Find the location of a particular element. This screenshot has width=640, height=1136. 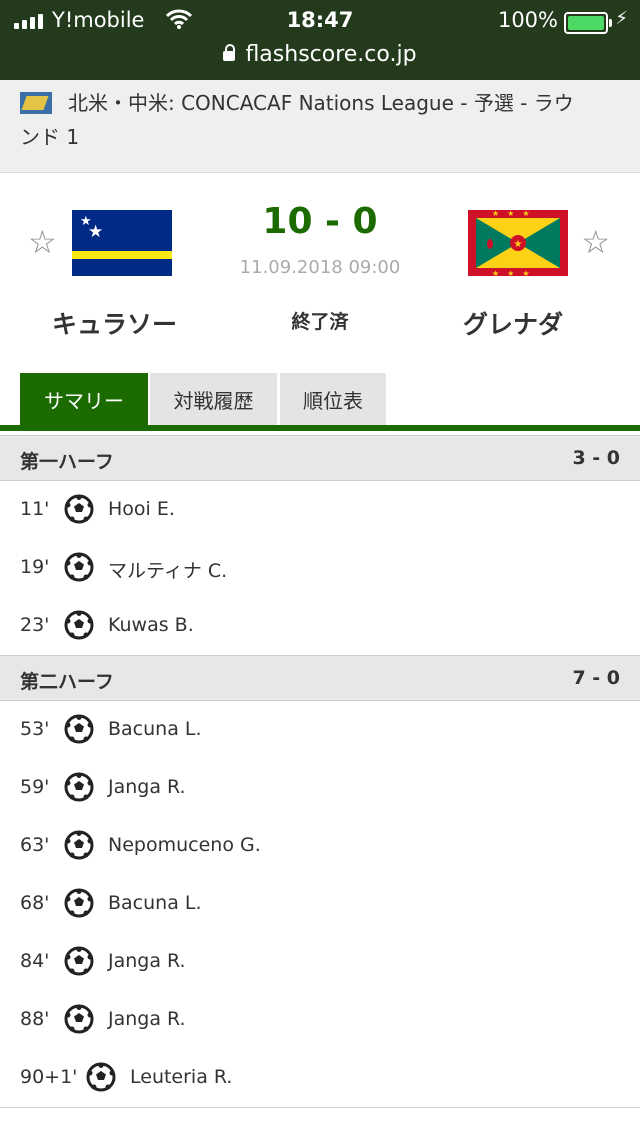

incident-row: 90+1' Leuteria R. is located at coordinates (320, 1078).